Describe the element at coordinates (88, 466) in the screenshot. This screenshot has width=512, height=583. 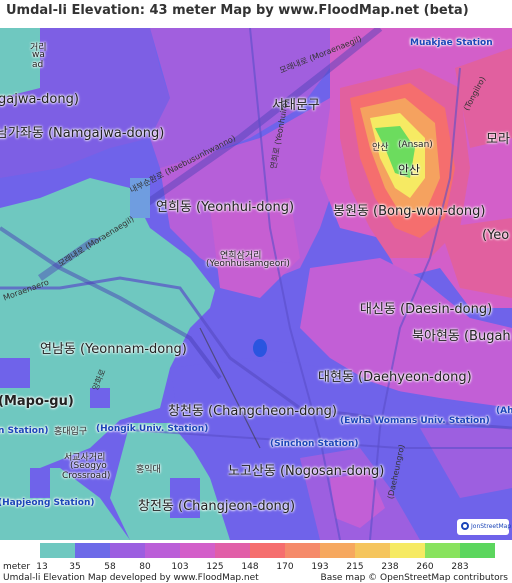
I see `seogyo-en-label: (Seogyo` at that location.